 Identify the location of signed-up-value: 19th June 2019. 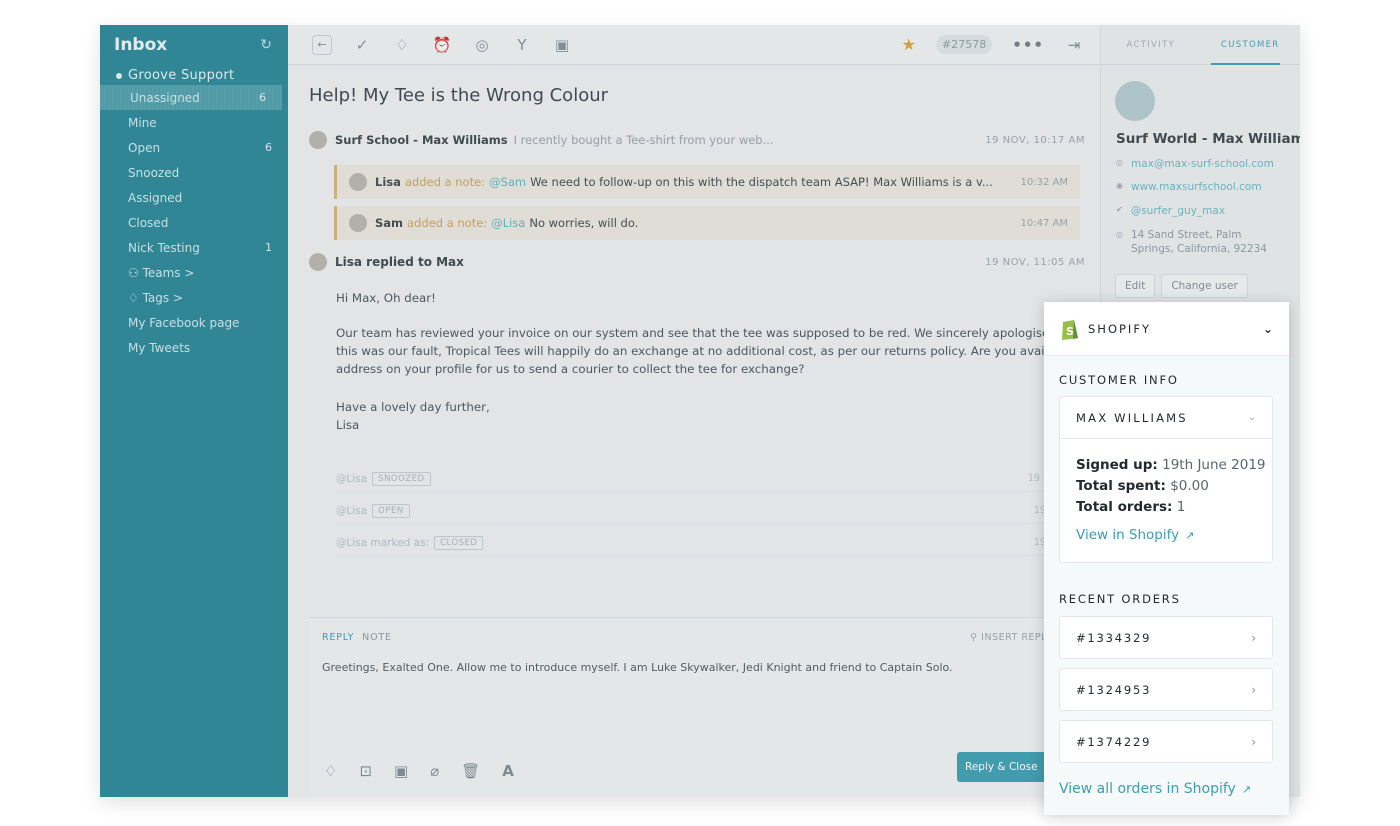
(1214, 465).